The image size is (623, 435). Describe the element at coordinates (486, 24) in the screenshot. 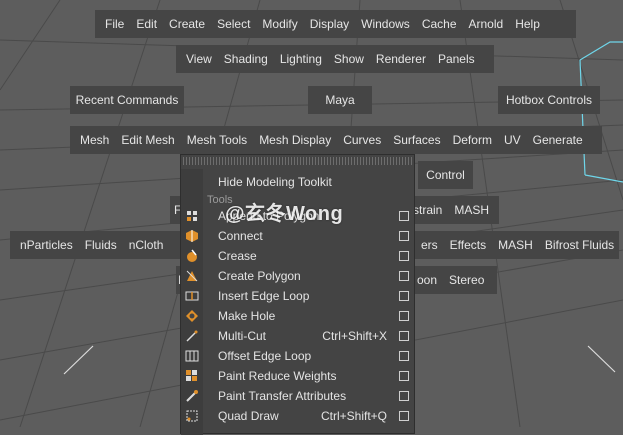

I see `menu-arnold: Arnold` at that location.